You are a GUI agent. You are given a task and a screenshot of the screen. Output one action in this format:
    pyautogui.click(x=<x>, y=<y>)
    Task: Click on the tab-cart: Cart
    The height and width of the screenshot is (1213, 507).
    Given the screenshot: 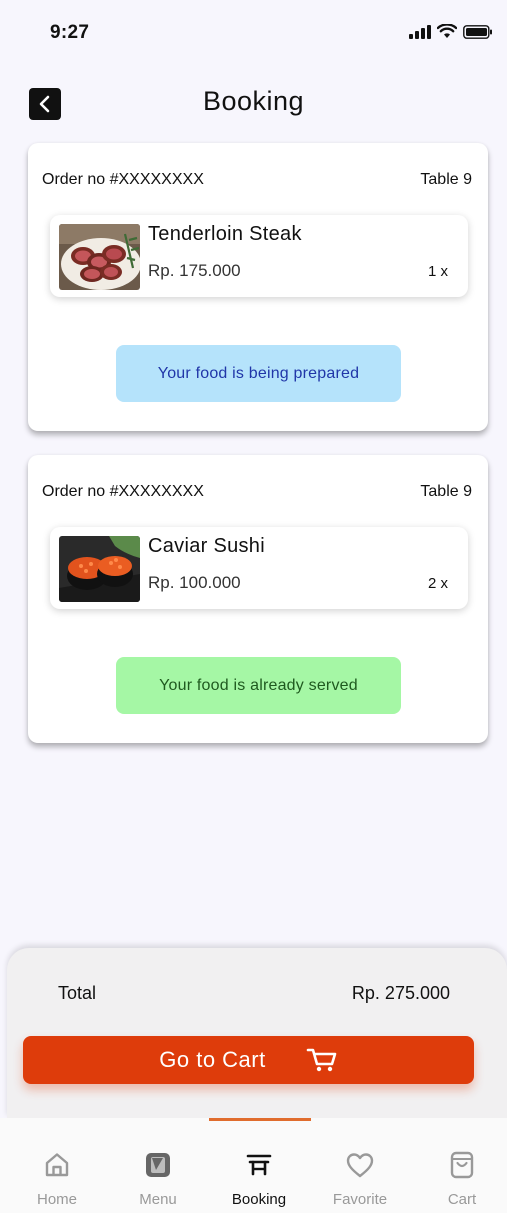 What is the action you would take?
    pyautogui.click(x=459, y=1178)
    